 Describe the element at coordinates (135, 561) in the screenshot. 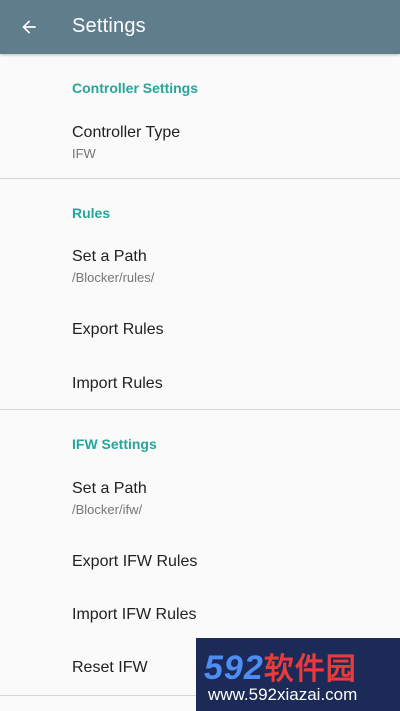

I see `pref-export-ifw-rules-title: Export IFW Rules` at that location.